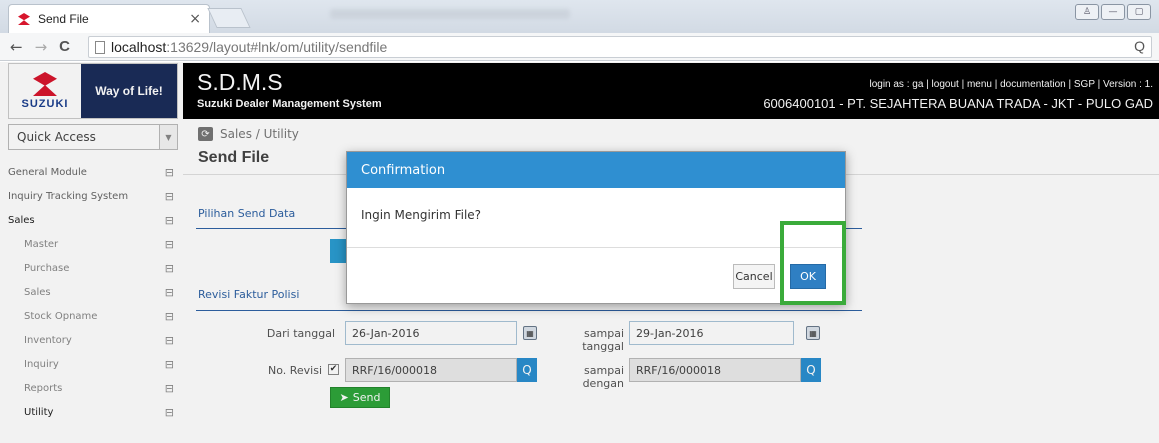 This screenshot has height=443, width=1159. What do you see at coordinates (1087, 12) in the screenshot?
I see `profile-icon: ♙` at bounding box center [1087, 12].